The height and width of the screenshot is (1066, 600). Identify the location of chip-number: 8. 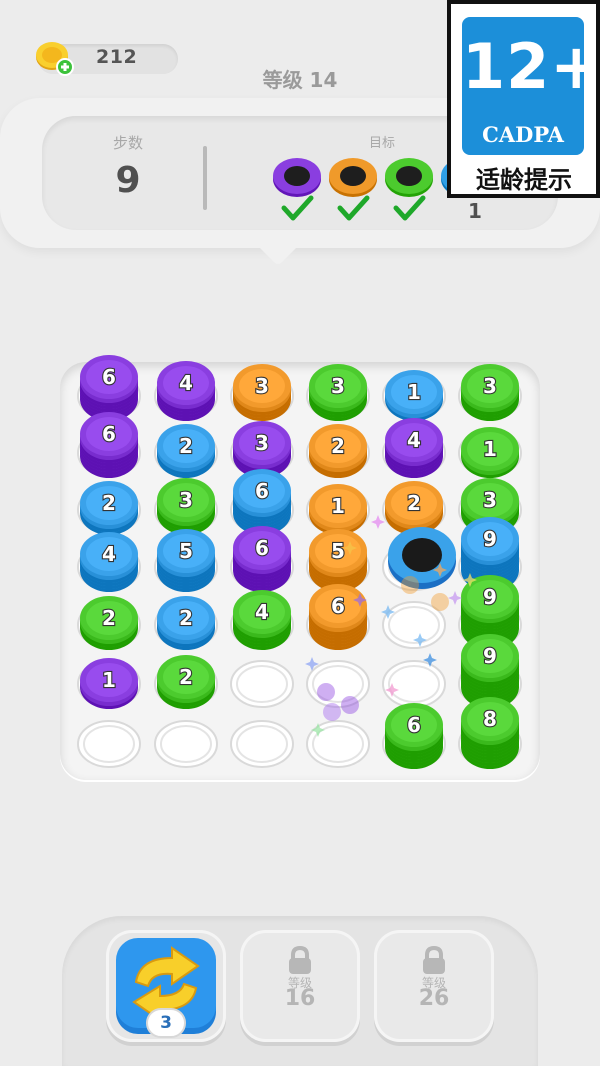
(490, 719).